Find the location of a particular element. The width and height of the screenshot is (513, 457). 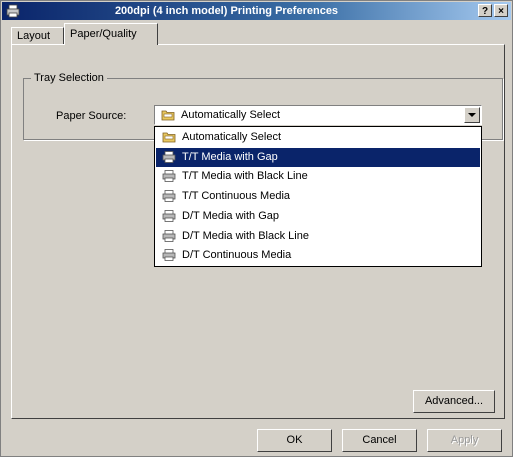

paper-source-label: Paper Source: is located at coordinates (91, 116).